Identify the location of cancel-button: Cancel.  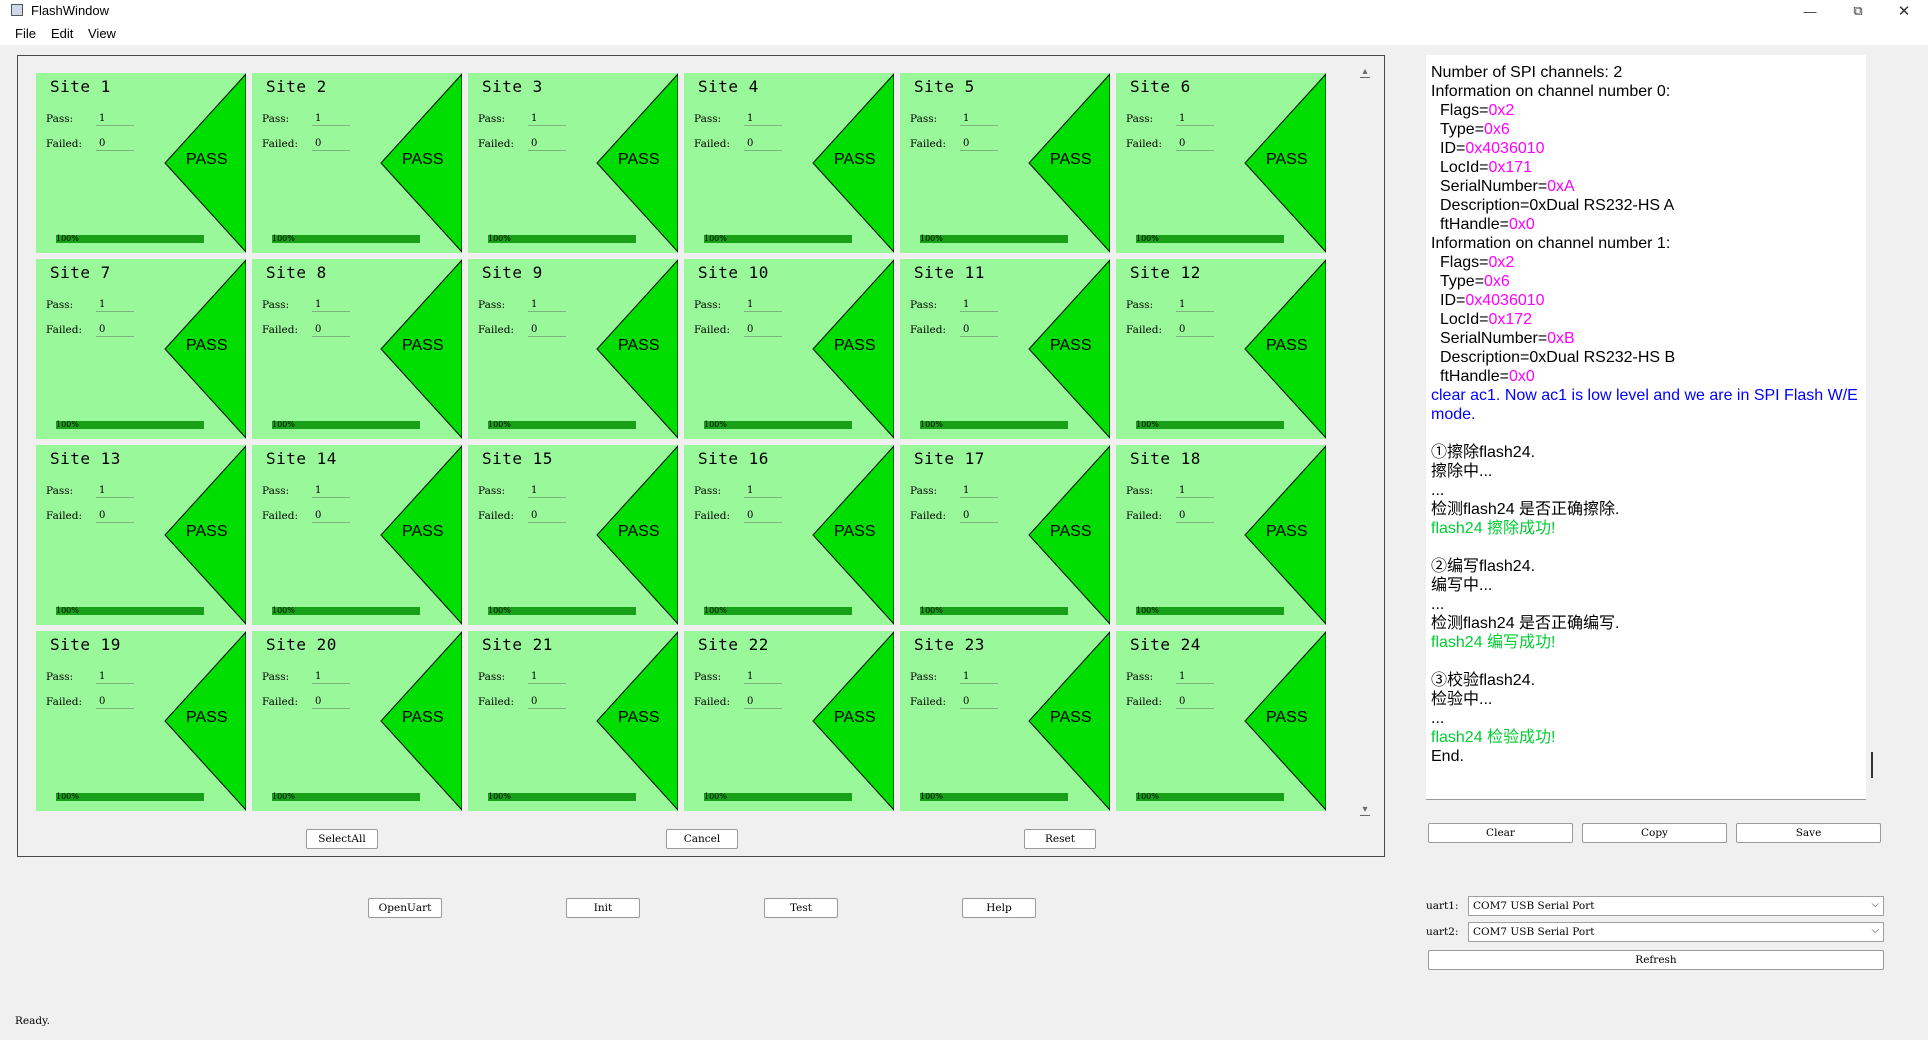
(702, 839).